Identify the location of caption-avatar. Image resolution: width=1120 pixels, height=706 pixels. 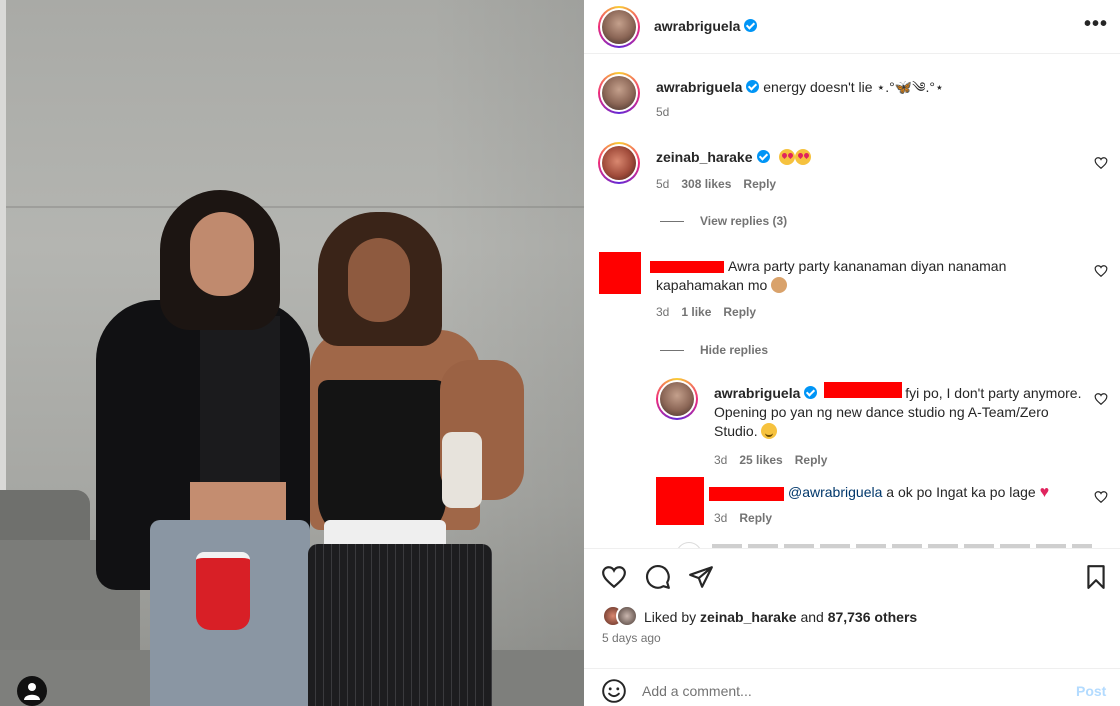
(619, 93).